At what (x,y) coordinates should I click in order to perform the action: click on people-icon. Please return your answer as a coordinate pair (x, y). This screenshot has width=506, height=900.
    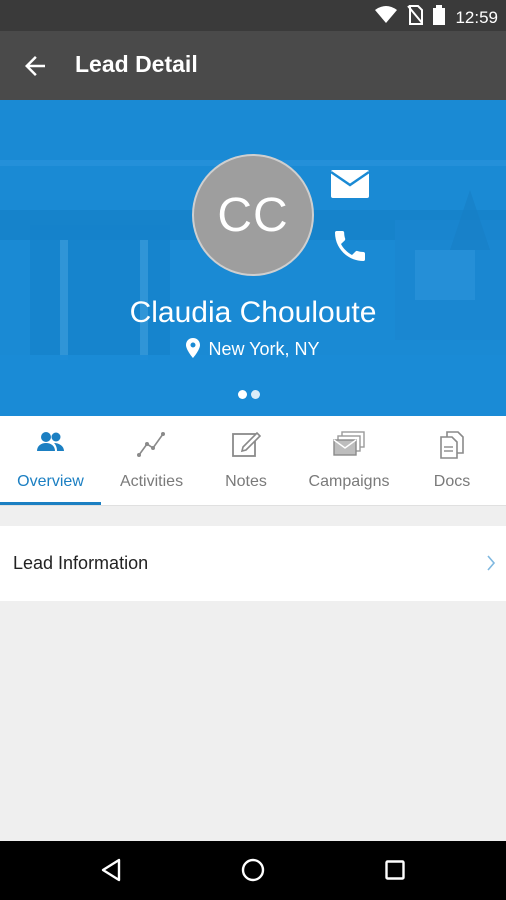
    Looking at the image, I should click on (51, 444).